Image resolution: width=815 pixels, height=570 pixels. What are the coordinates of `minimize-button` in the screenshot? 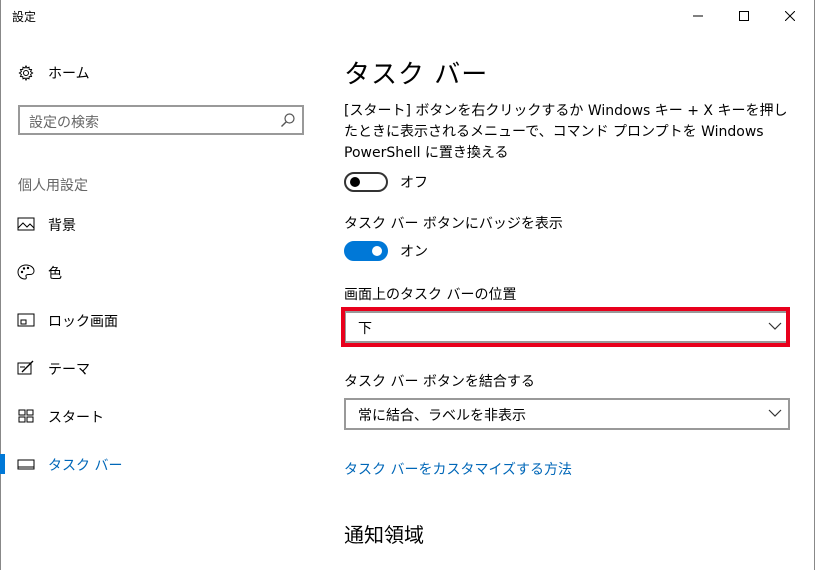 It's located at (698, 16).